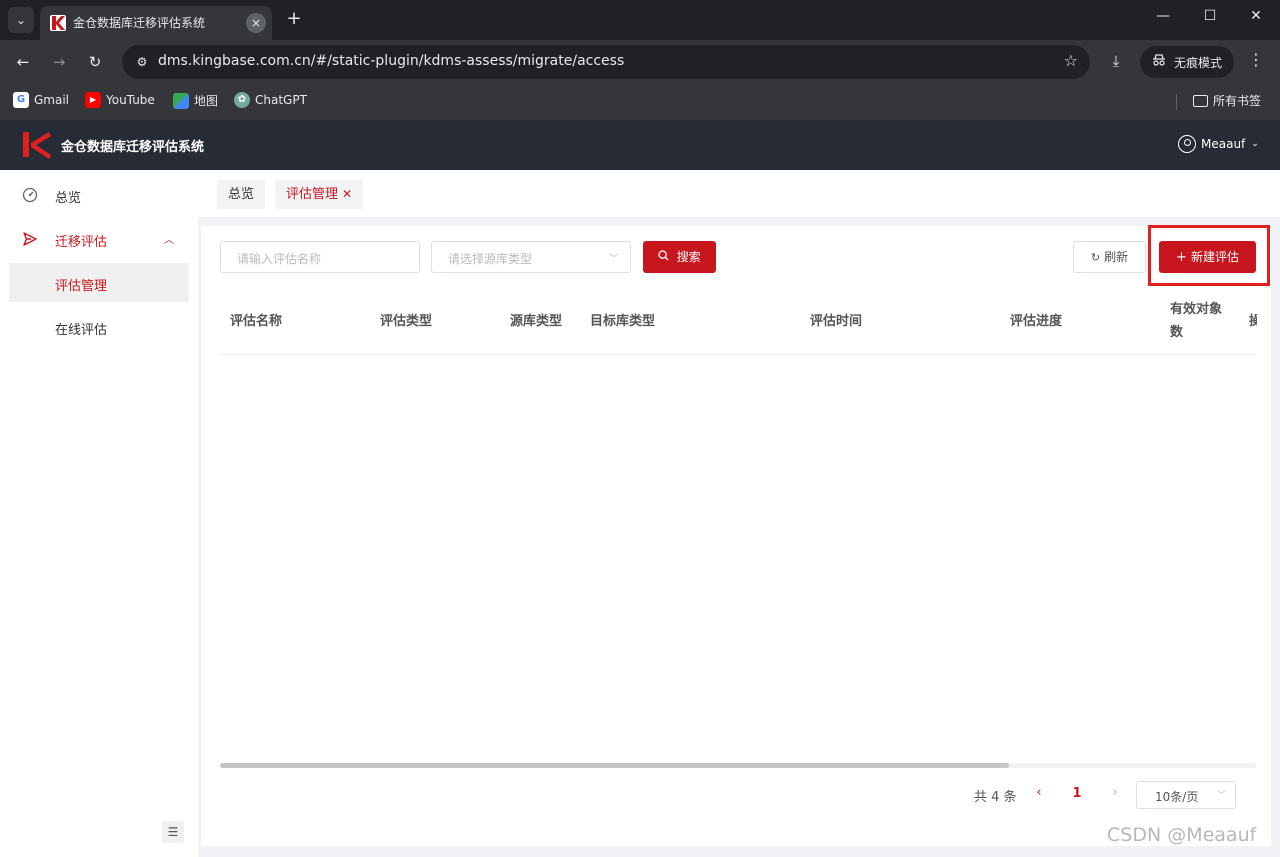 This screenshot has height=857, width=1280. I want to click on bookmark-maps: 地图, so click(195, 102).